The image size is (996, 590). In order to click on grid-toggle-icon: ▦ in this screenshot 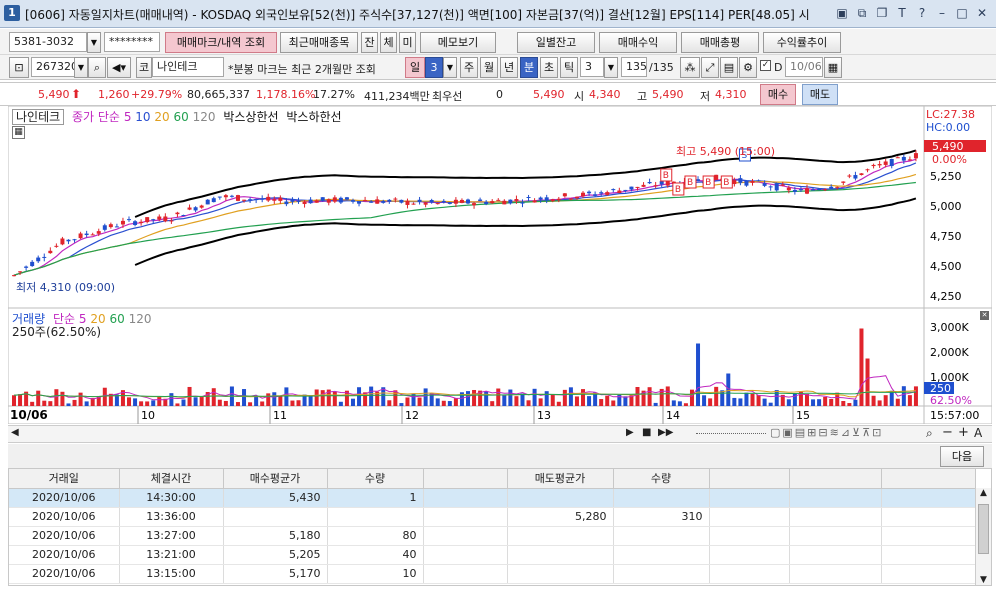, I will do `click(18, 132)`.